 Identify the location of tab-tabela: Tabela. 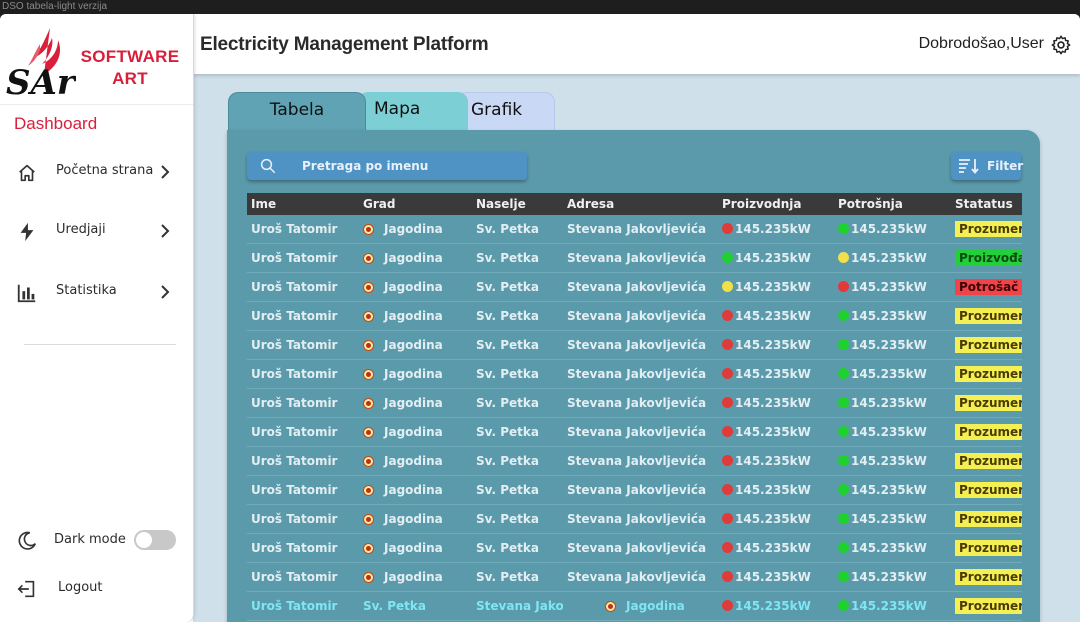
(297, 111).